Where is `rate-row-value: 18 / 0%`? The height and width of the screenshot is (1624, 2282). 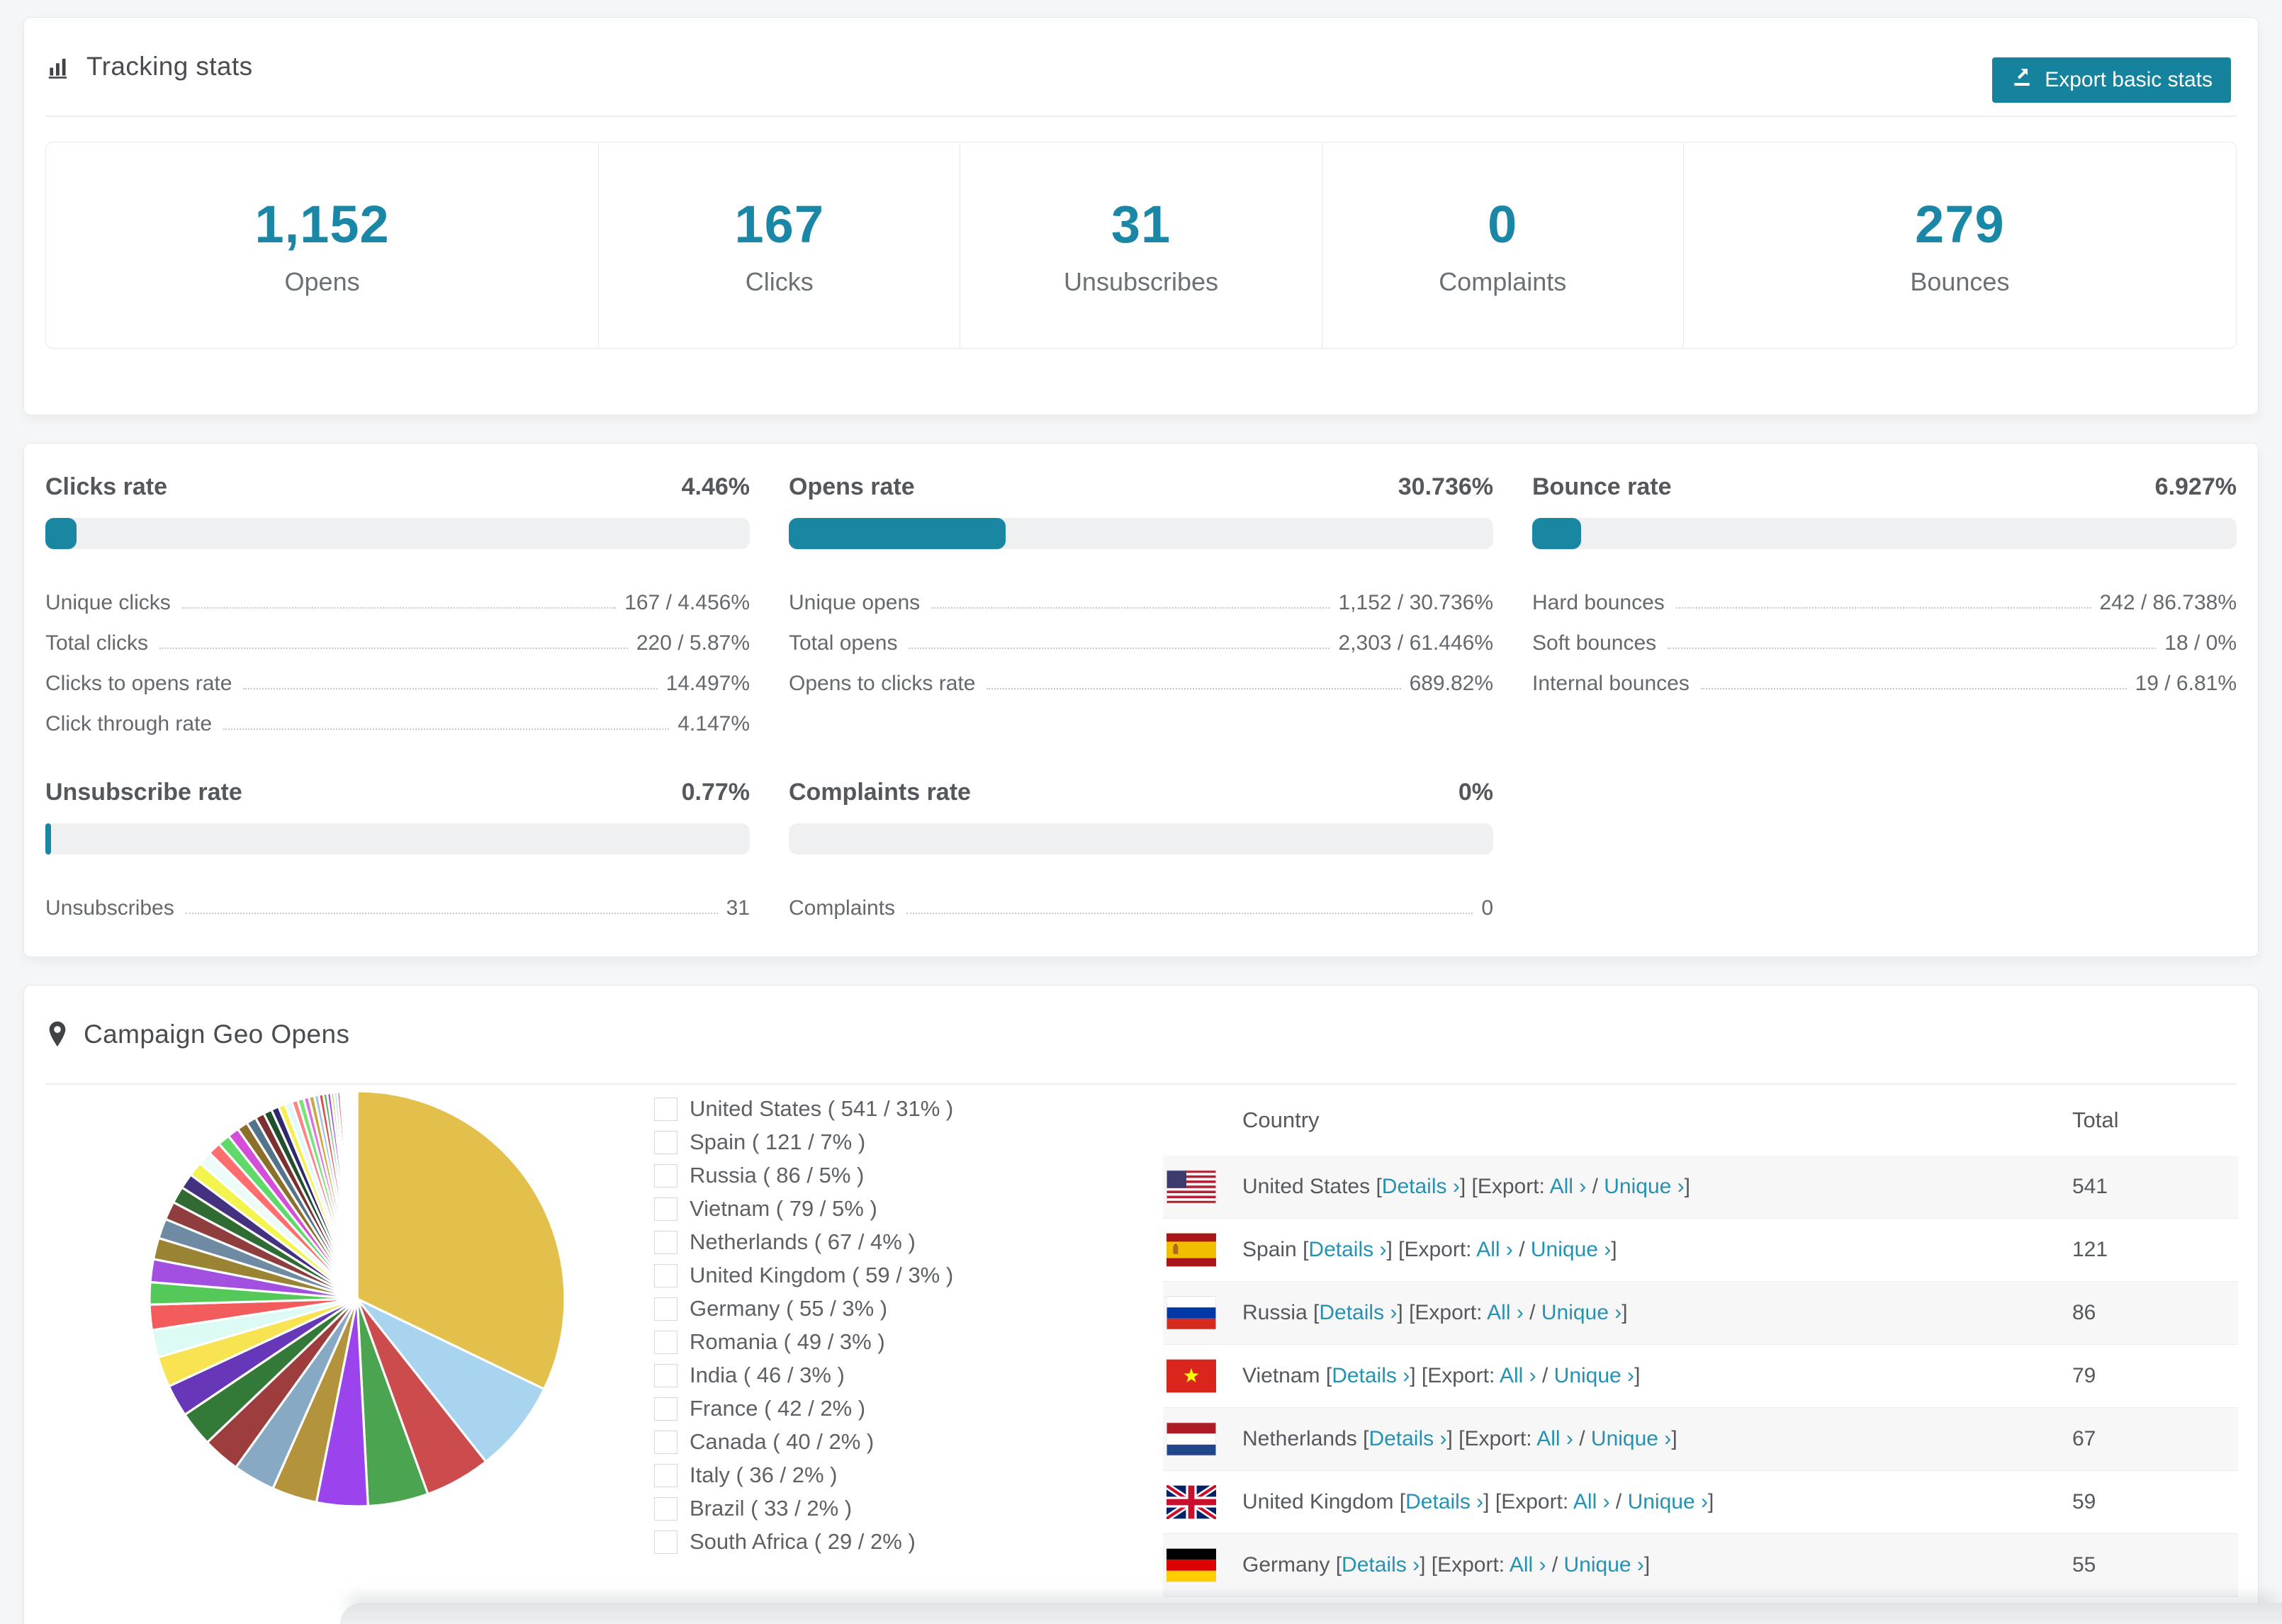 rate-row-value: 18 / 0% is located at coordinates (2200, 643).